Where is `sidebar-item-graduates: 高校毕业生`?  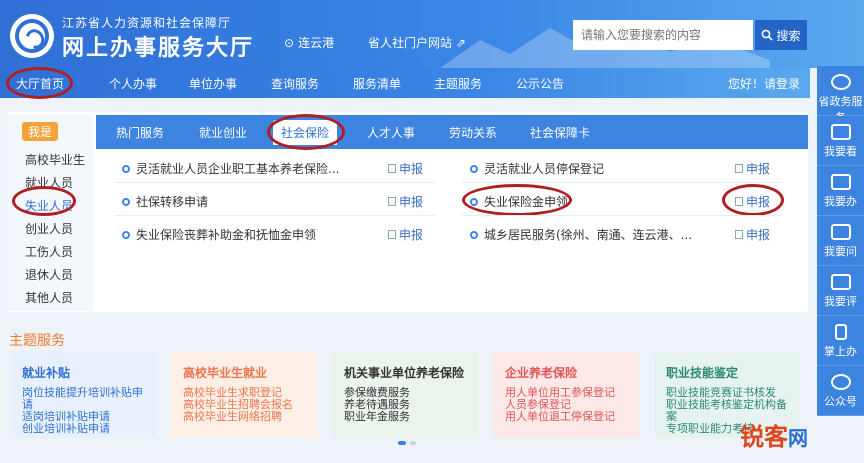
sidebar-item-graduates: 高校毕业生 is located at coordinates (55, 159).